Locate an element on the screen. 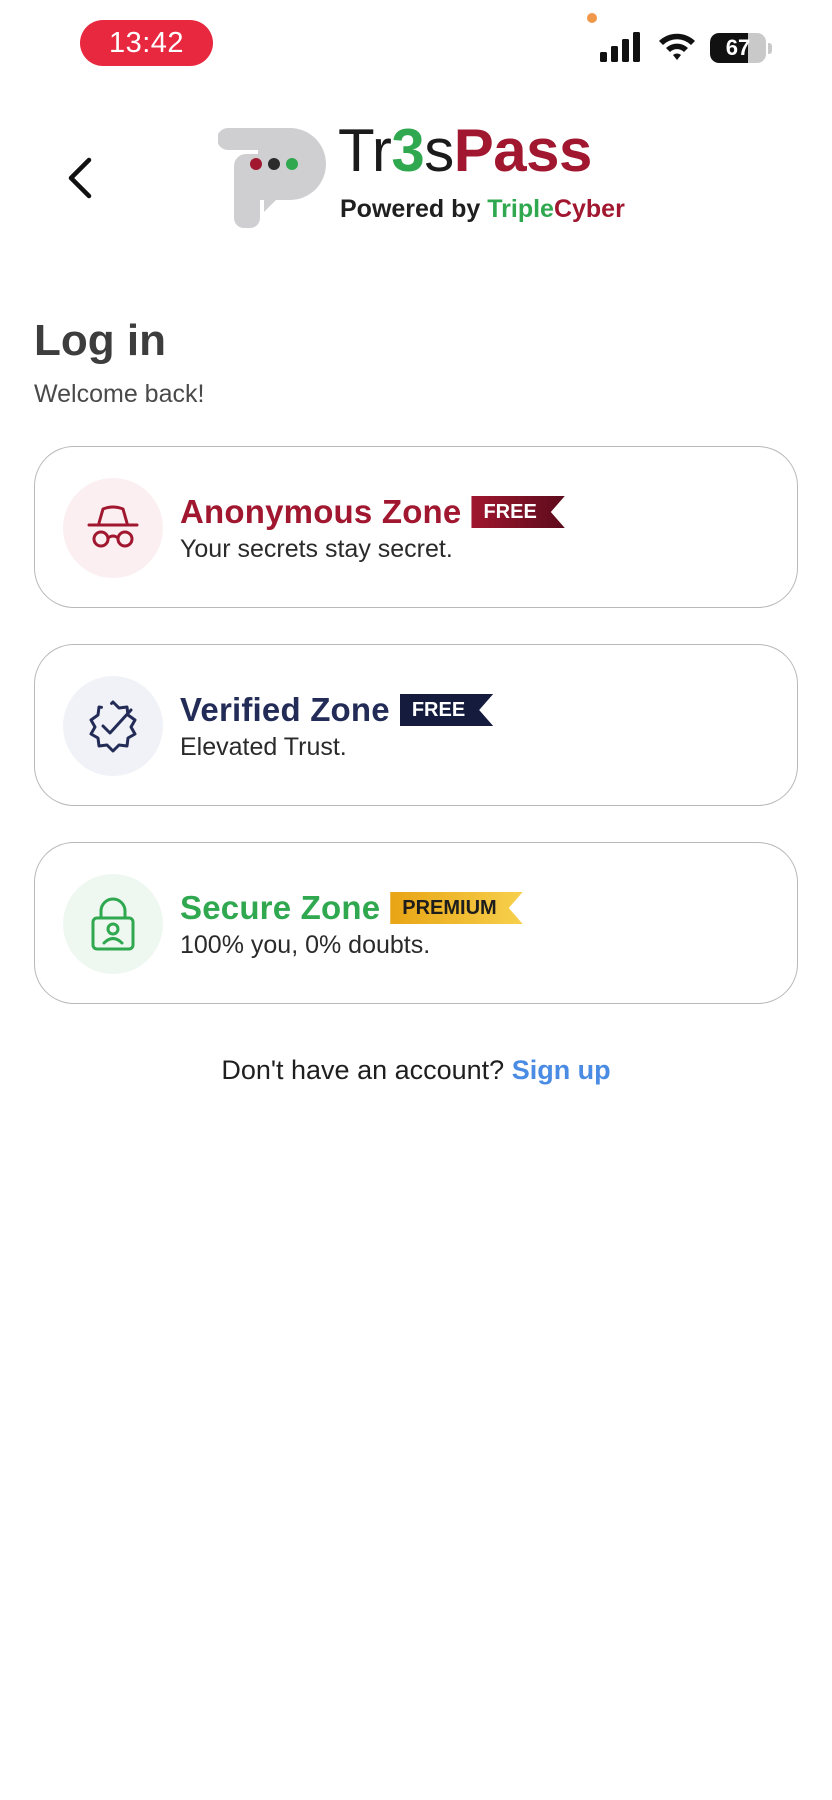 The width and height of the screenshot is (832, 1800). wifi-icon is located at coordinates (677, 46).